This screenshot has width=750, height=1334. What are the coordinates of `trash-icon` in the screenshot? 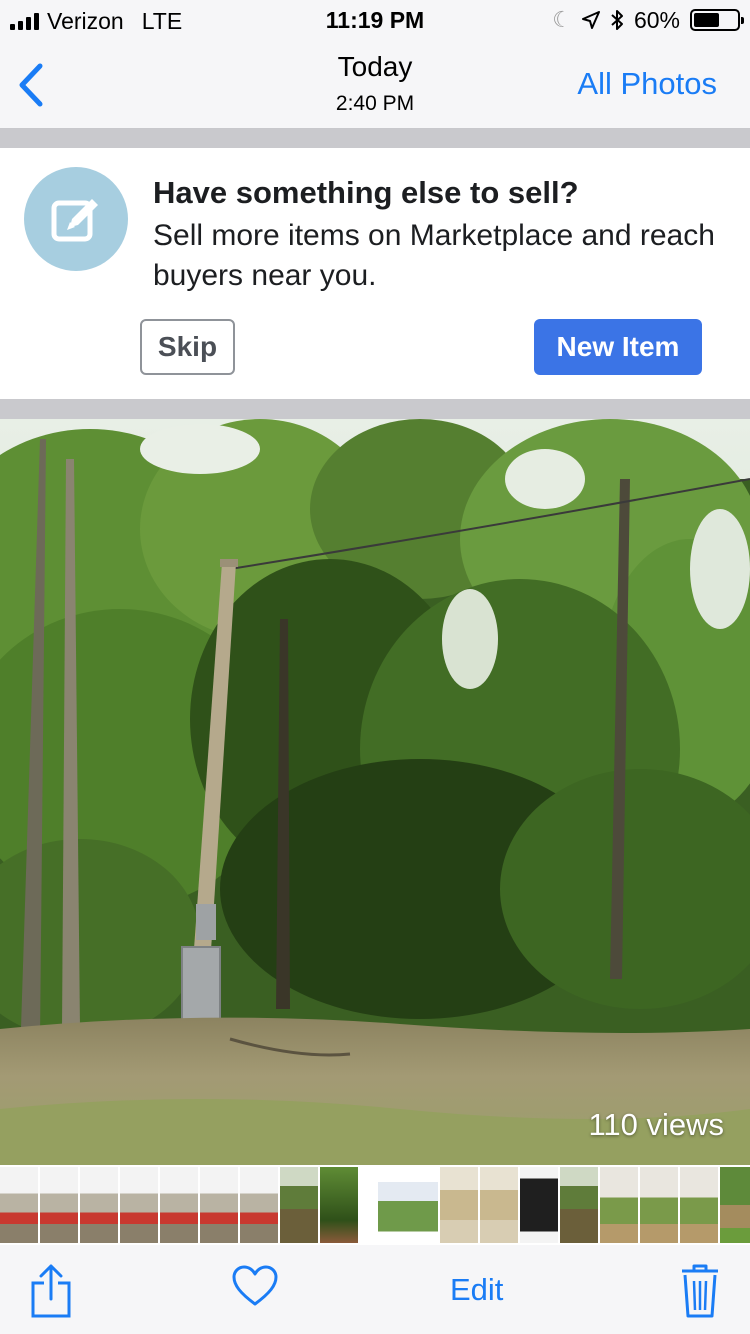 It's located at (700, 1291).